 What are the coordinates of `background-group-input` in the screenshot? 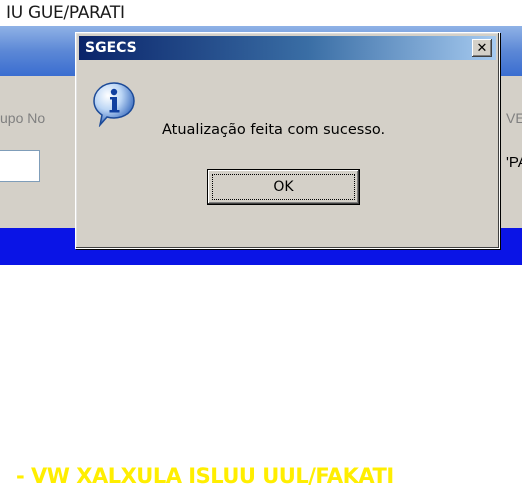 It's located at (20, 166).